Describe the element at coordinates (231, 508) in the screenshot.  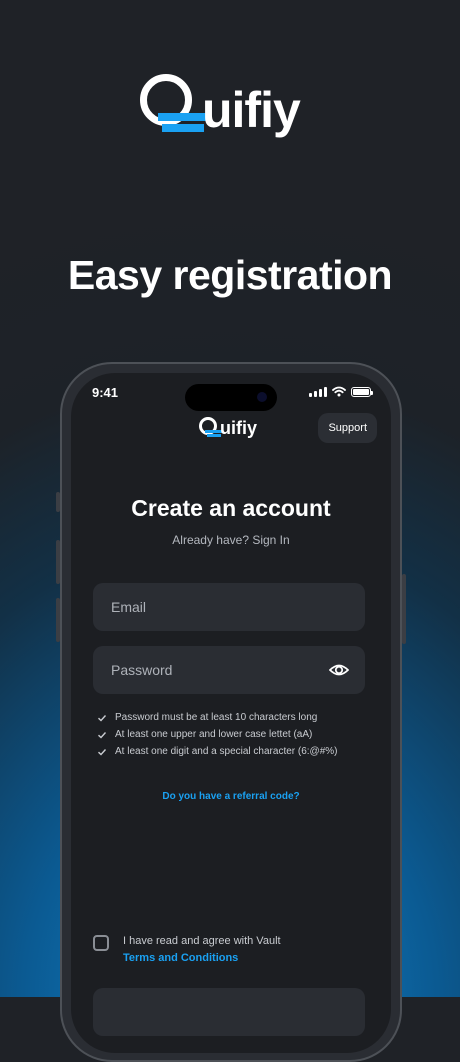
I see `form-title: Create an account` at that location.